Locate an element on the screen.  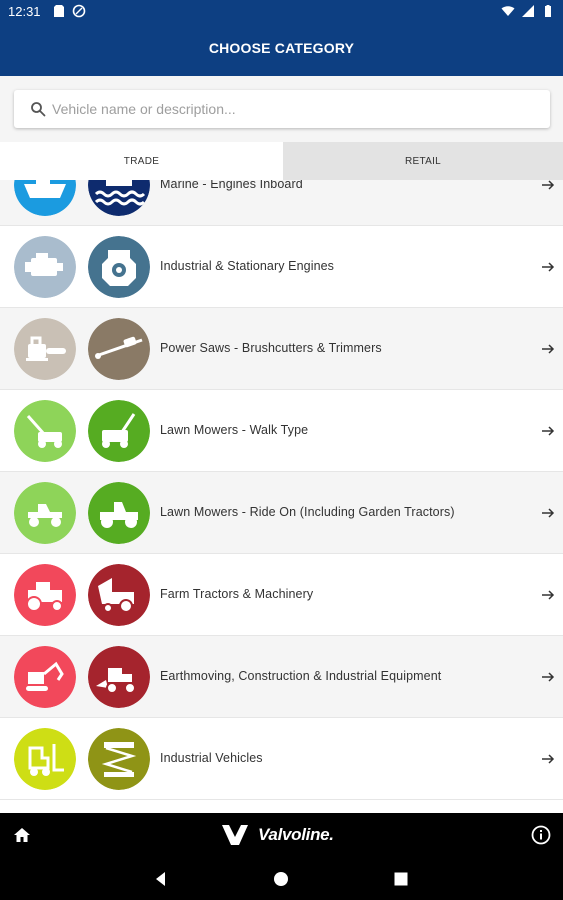
chainsaw-icon is located at coordinates (45, 349).